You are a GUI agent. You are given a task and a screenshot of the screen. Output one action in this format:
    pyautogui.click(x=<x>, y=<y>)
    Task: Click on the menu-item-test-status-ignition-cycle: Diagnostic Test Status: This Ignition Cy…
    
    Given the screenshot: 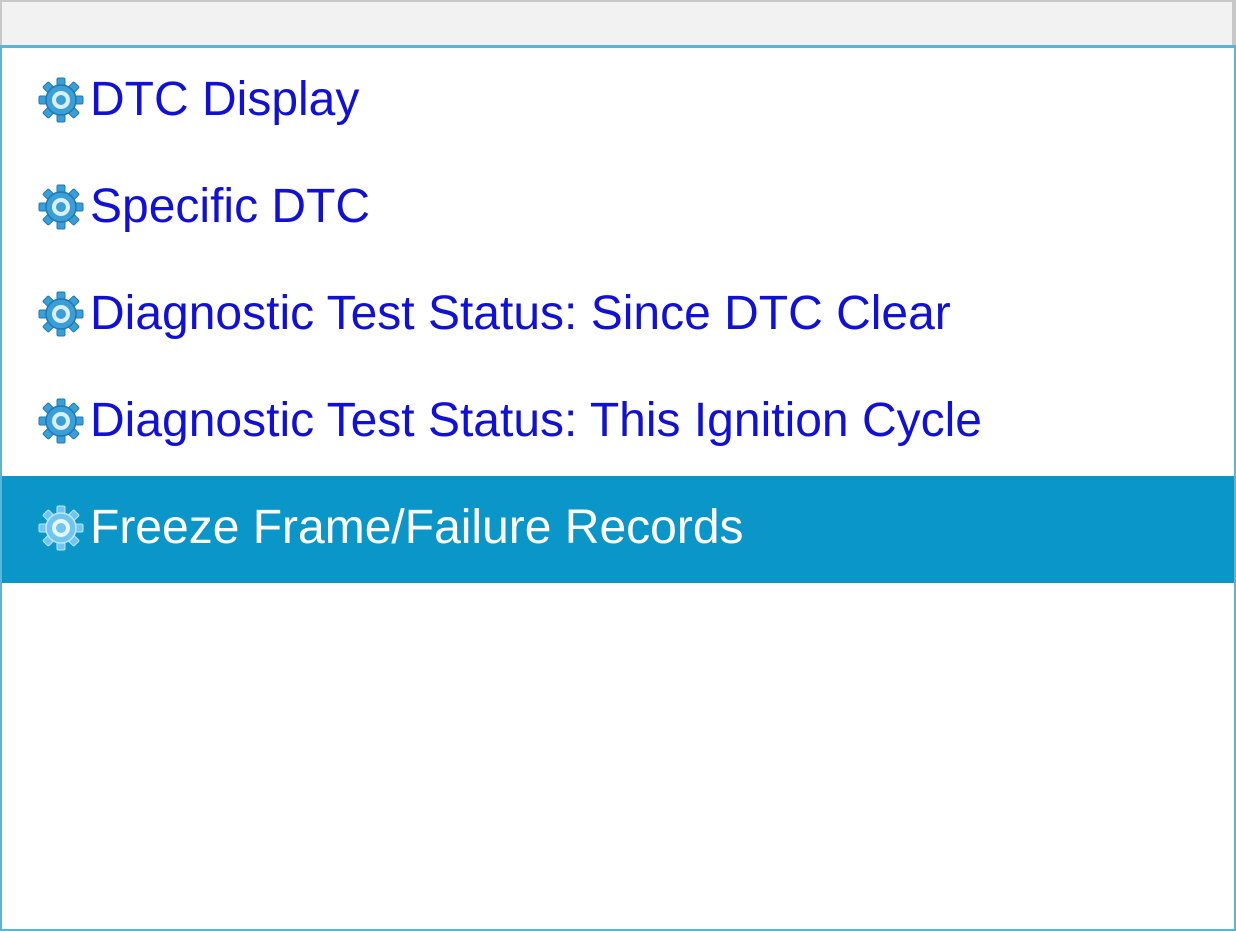 What is the action you would take?
    pyautogui.click(x=618, y=422)
    